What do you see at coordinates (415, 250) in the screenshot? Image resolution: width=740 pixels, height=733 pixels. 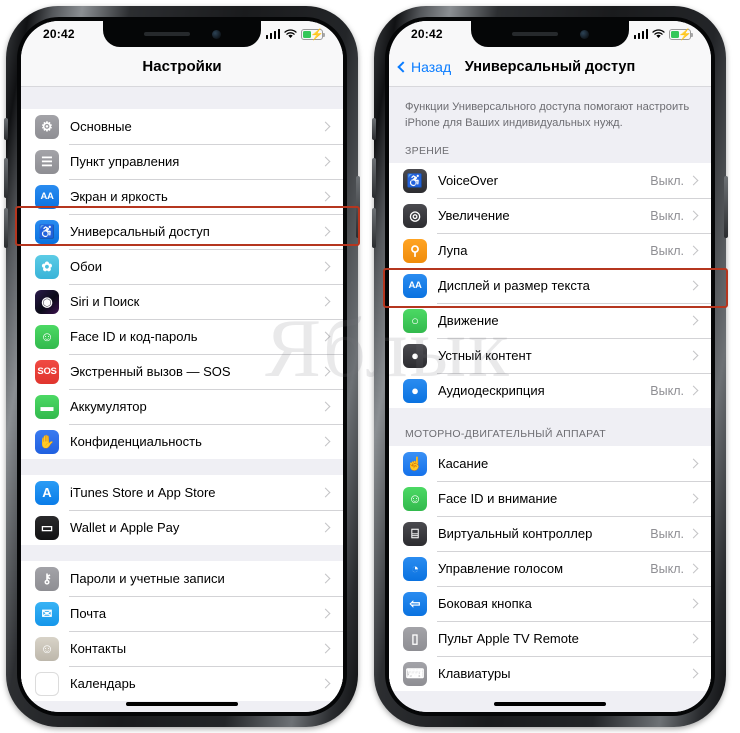 I see `magnifier-icon: ⚲` at bounding box center [415, 250].